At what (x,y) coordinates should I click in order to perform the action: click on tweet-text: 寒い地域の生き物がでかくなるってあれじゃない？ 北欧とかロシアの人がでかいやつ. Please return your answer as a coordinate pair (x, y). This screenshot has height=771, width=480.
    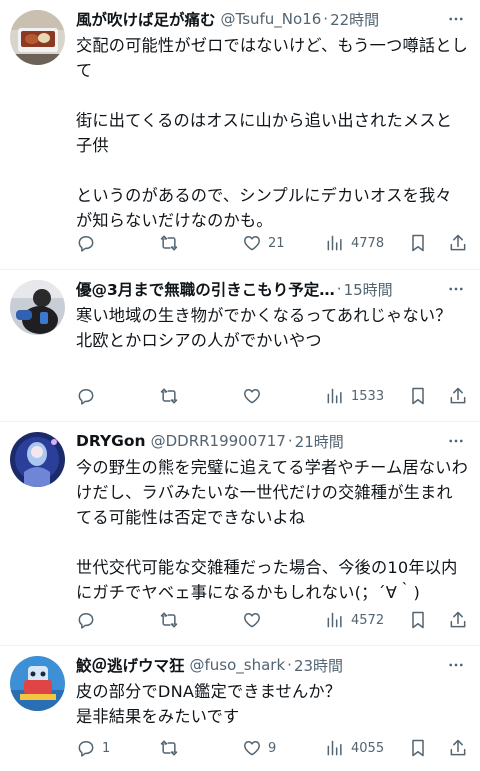
    Looking at the image, I should click on (264, 328).